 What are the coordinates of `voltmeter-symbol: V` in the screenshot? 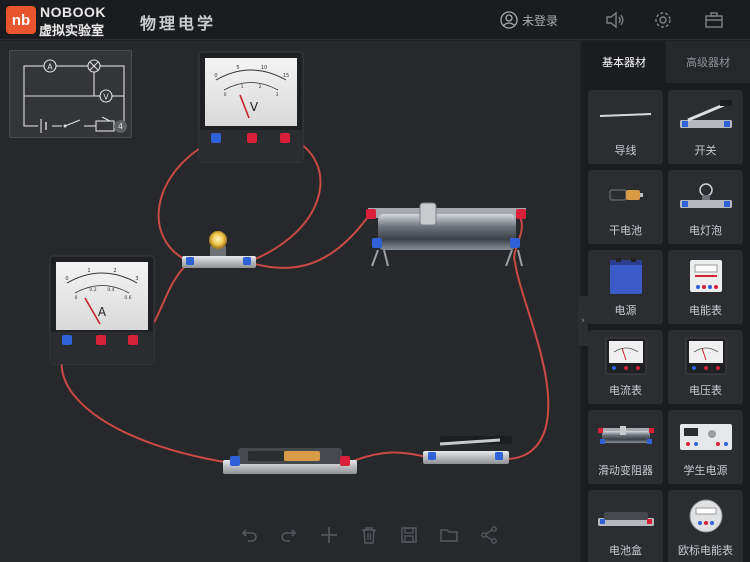 It's located at (254, 107).